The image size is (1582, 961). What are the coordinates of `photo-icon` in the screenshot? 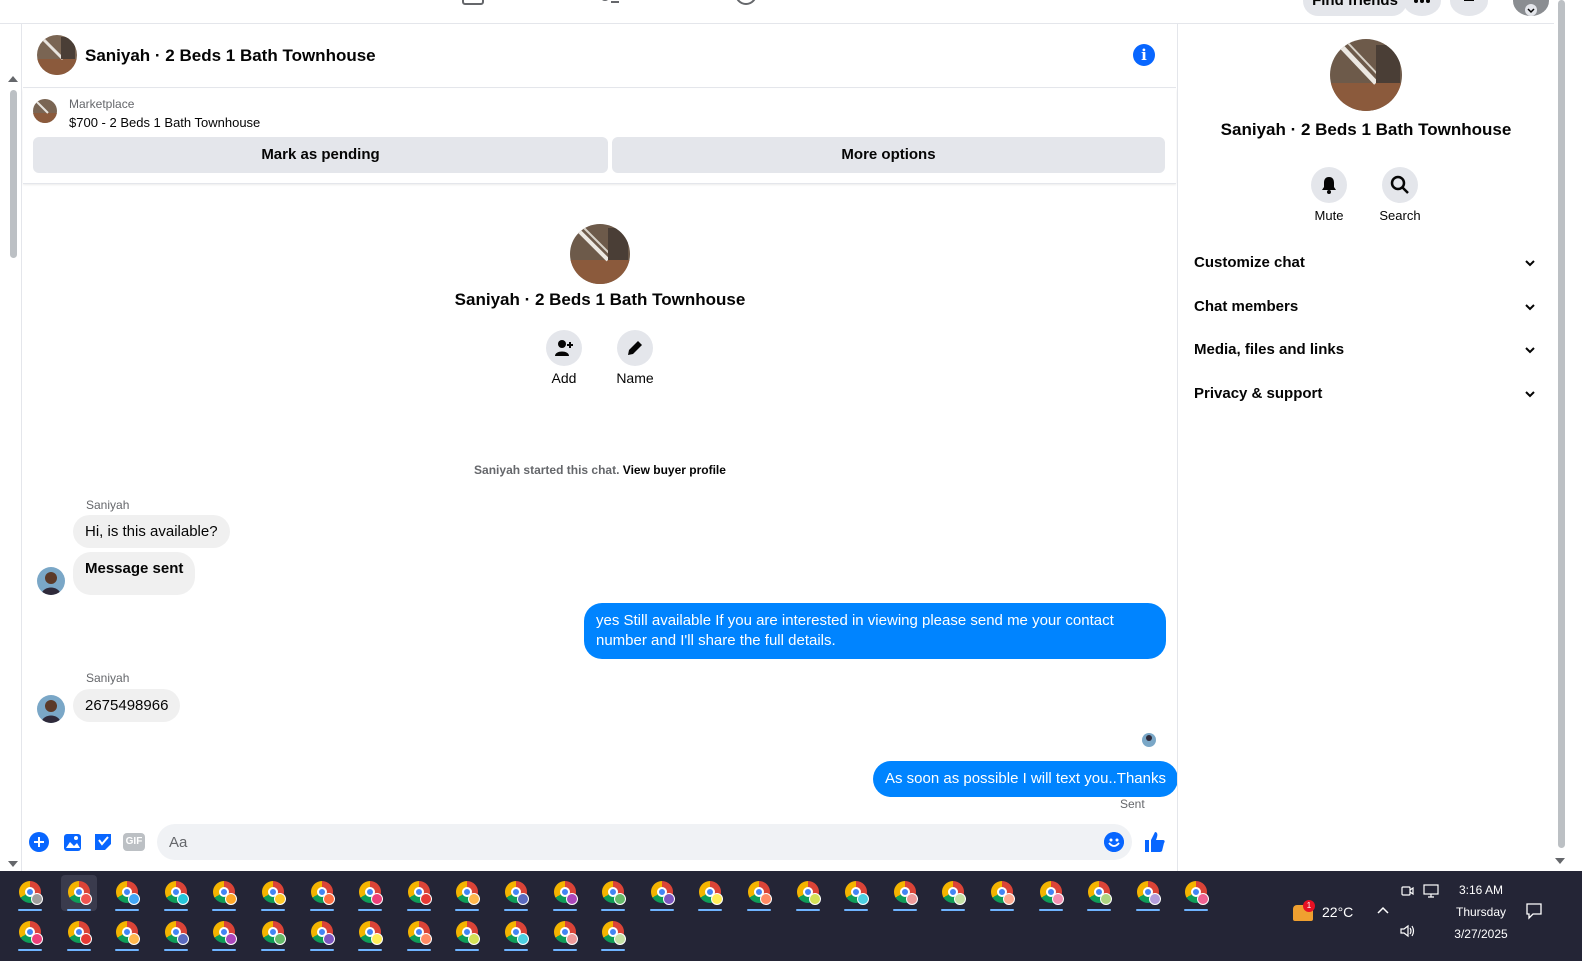 It's located at (72, 842).